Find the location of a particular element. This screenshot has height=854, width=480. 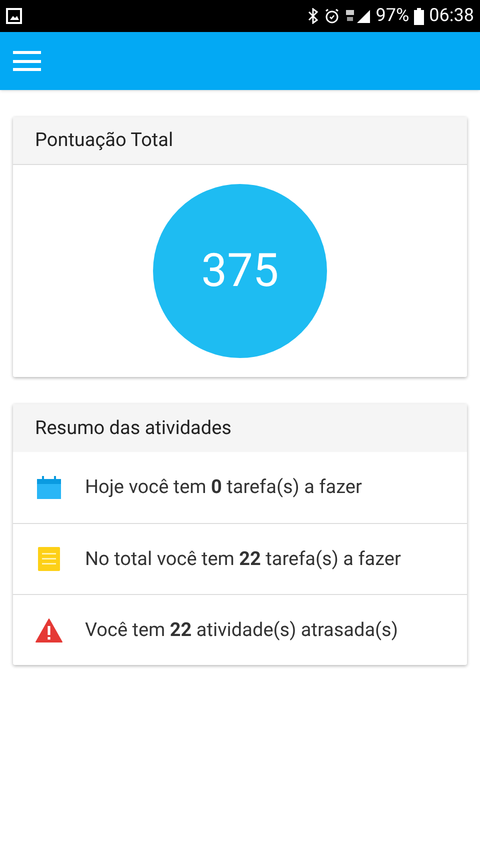

alarm-icon is located at coordinates (332, 16).